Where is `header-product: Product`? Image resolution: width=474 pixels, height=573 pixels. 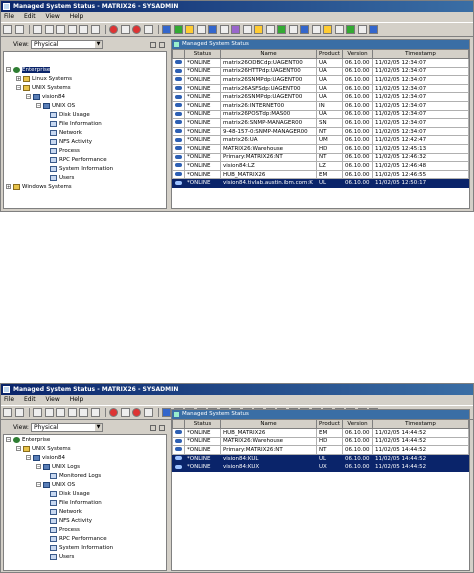
header-product: Product is located at coordinates (329, 424).